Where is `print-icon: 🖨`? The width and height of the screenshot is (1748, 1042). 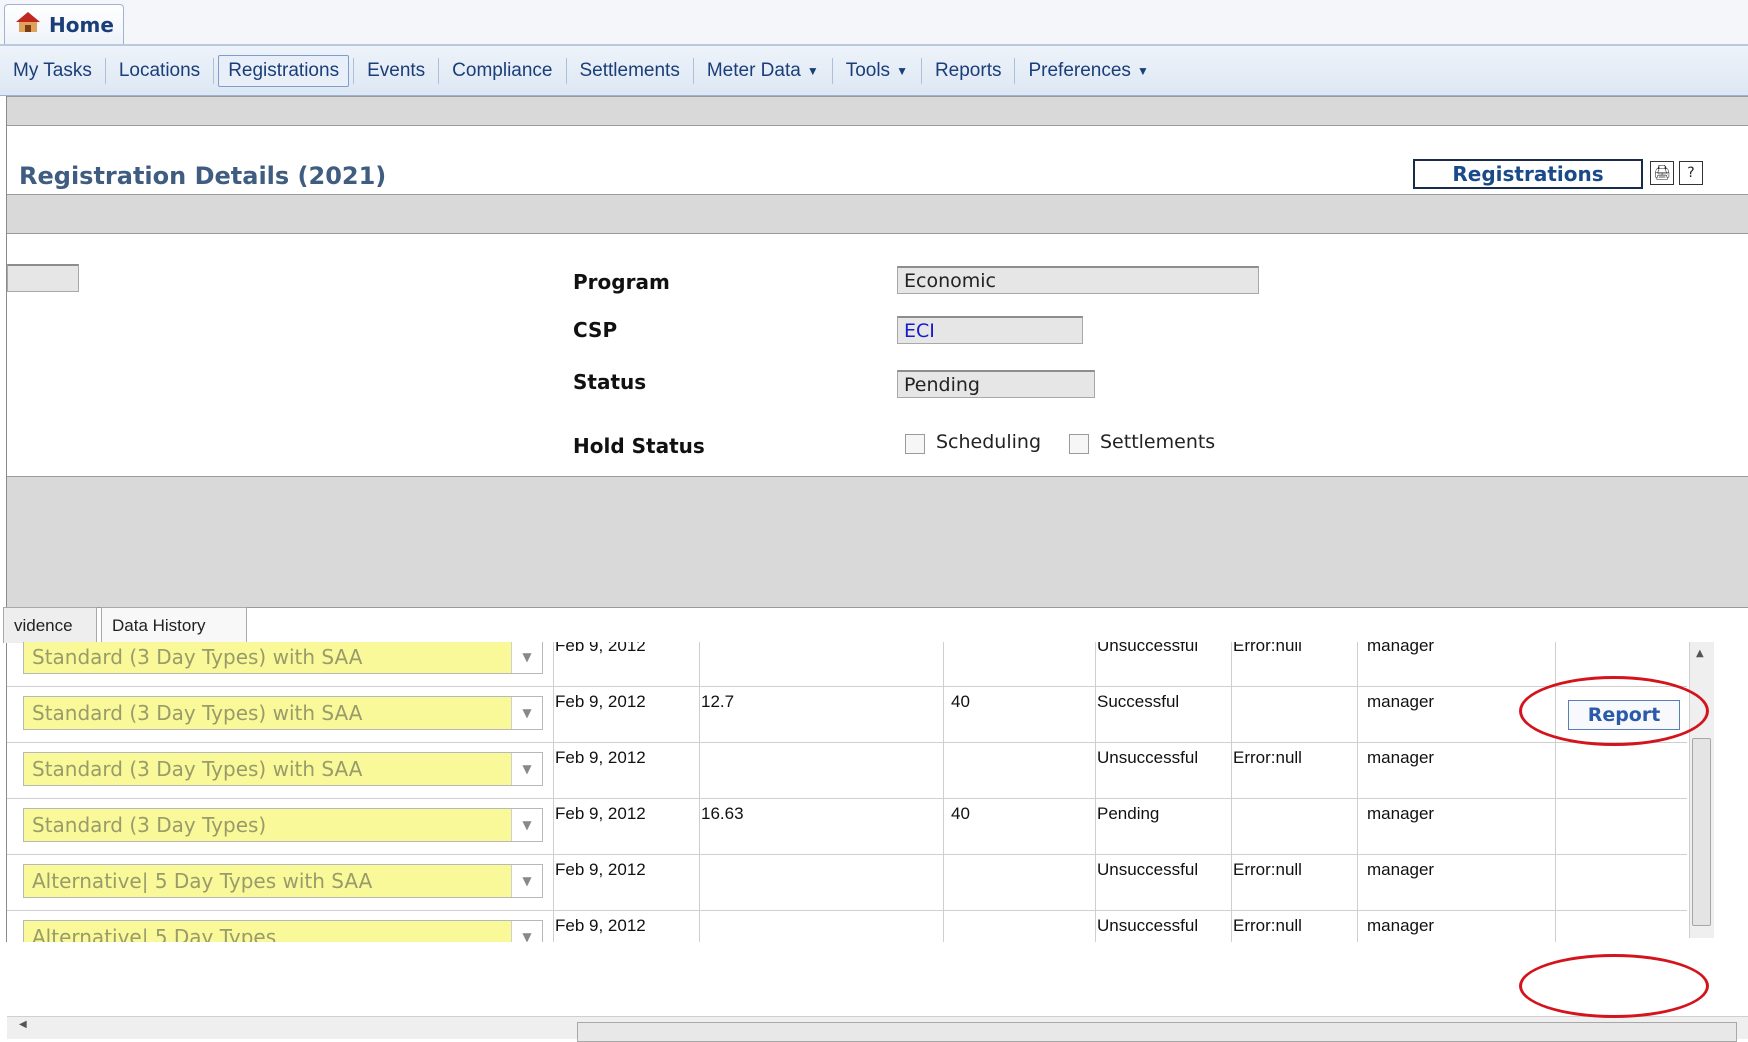
print-icon: 🖨 is located at coordinates (1662, 173).